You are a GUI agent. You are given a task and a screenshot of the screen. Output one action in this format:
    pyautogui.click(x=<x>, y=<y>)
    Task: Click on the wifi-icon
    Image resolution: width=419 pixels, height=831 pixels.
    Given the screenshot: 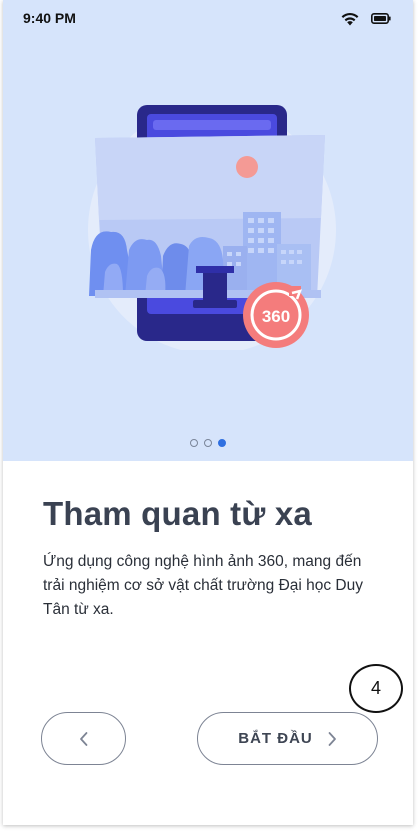 What is the action you would take?
    pyautogui.click(x=350, y=19)
    